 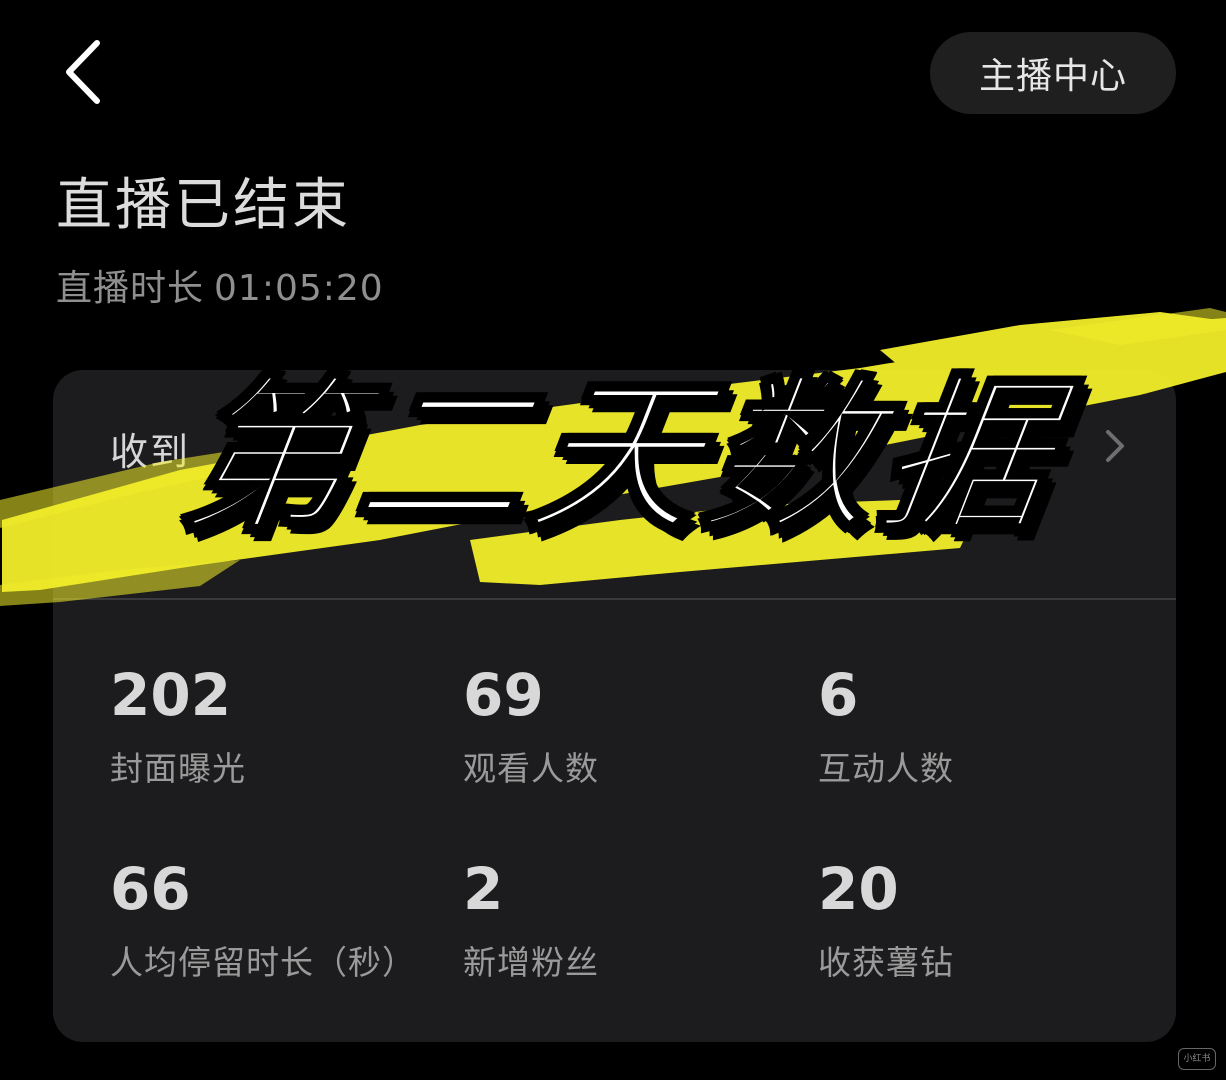 What do you see at coordinates (983, 920) in the screenshot?
I see `metric-diamonds-earned: 20 收获薯钻` at bounding box center [983, 920].